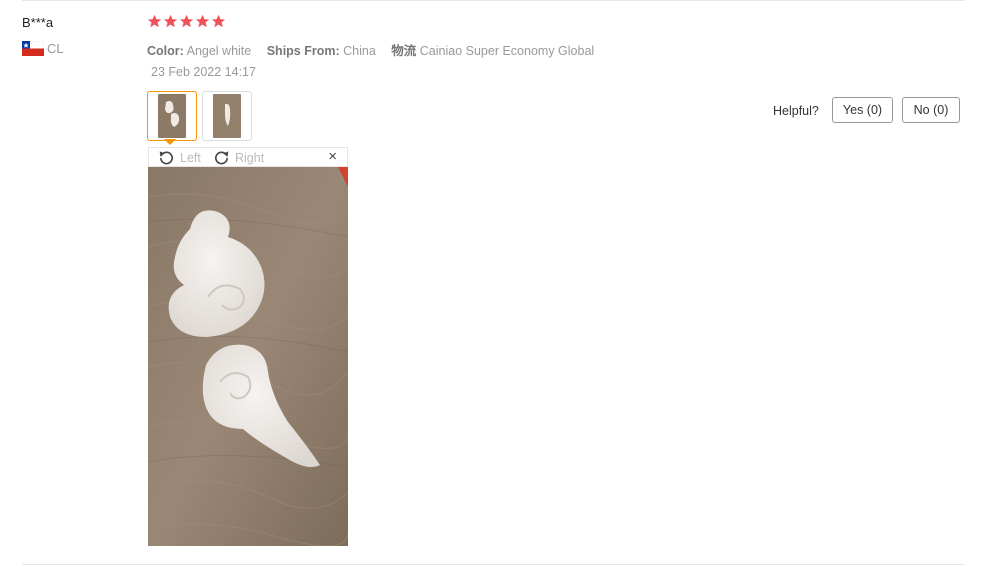 The image size is (984, 566). I want to click on selected-thumbnail-caret, so click(170, 142).